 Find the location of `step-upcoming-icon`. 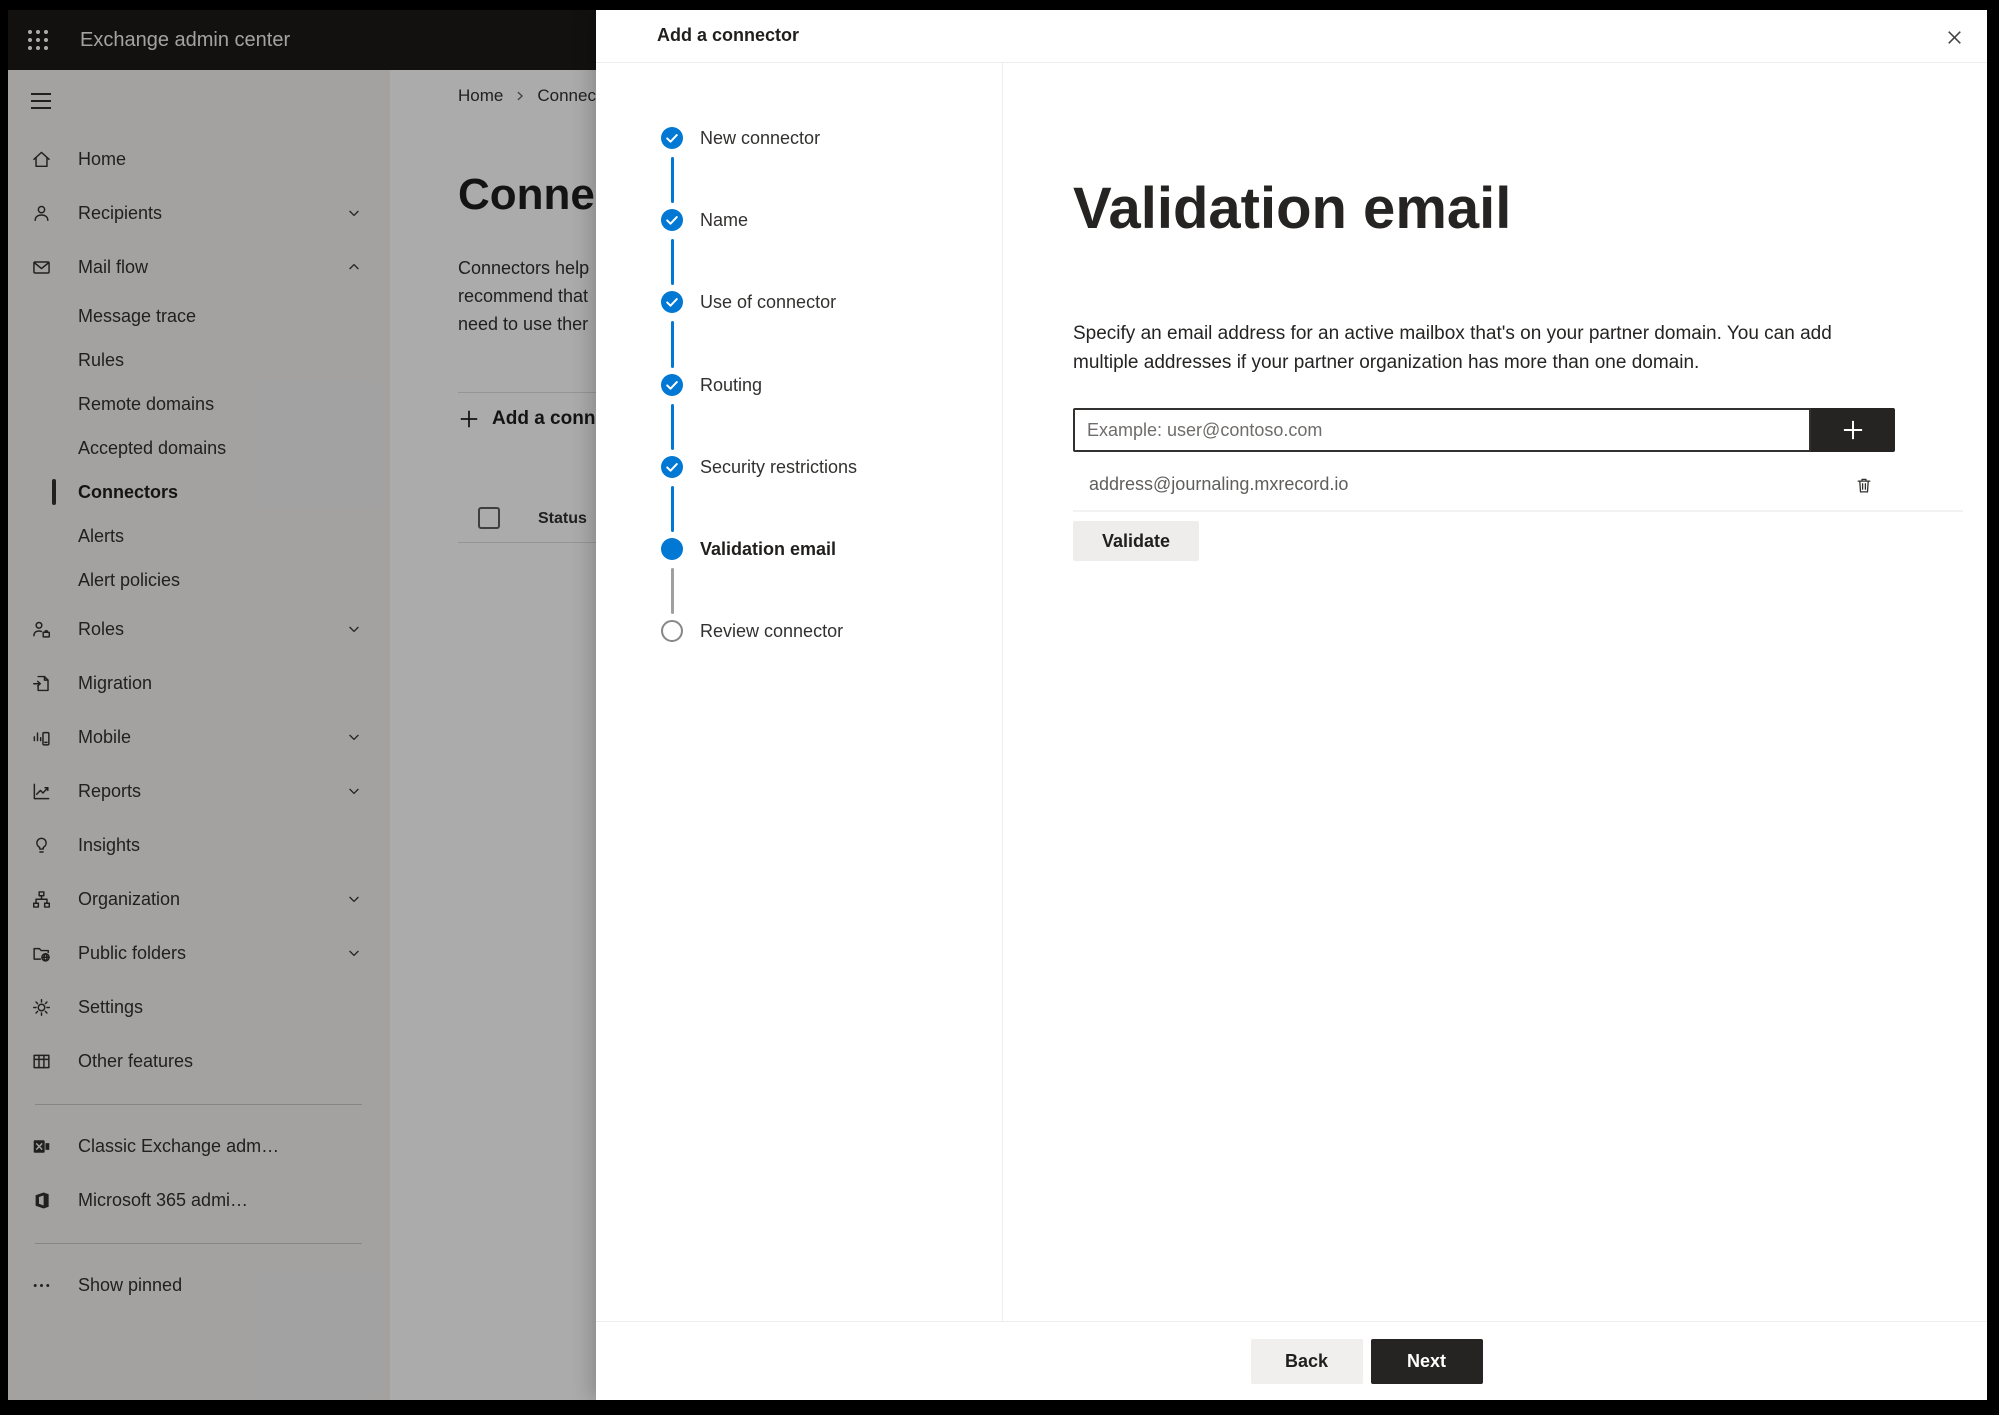

step-upcoming-icon is located at coordinates (672, 631).